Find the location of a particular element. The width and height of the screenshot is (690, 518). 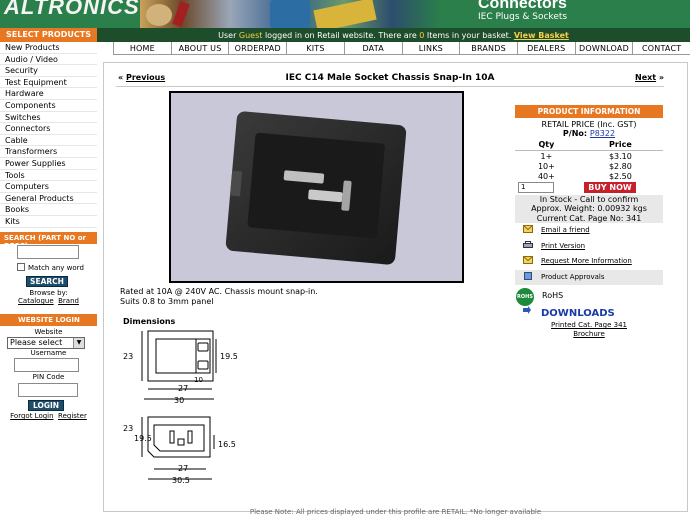

print-version-link: Print Version is located at coordinates (563, 246).